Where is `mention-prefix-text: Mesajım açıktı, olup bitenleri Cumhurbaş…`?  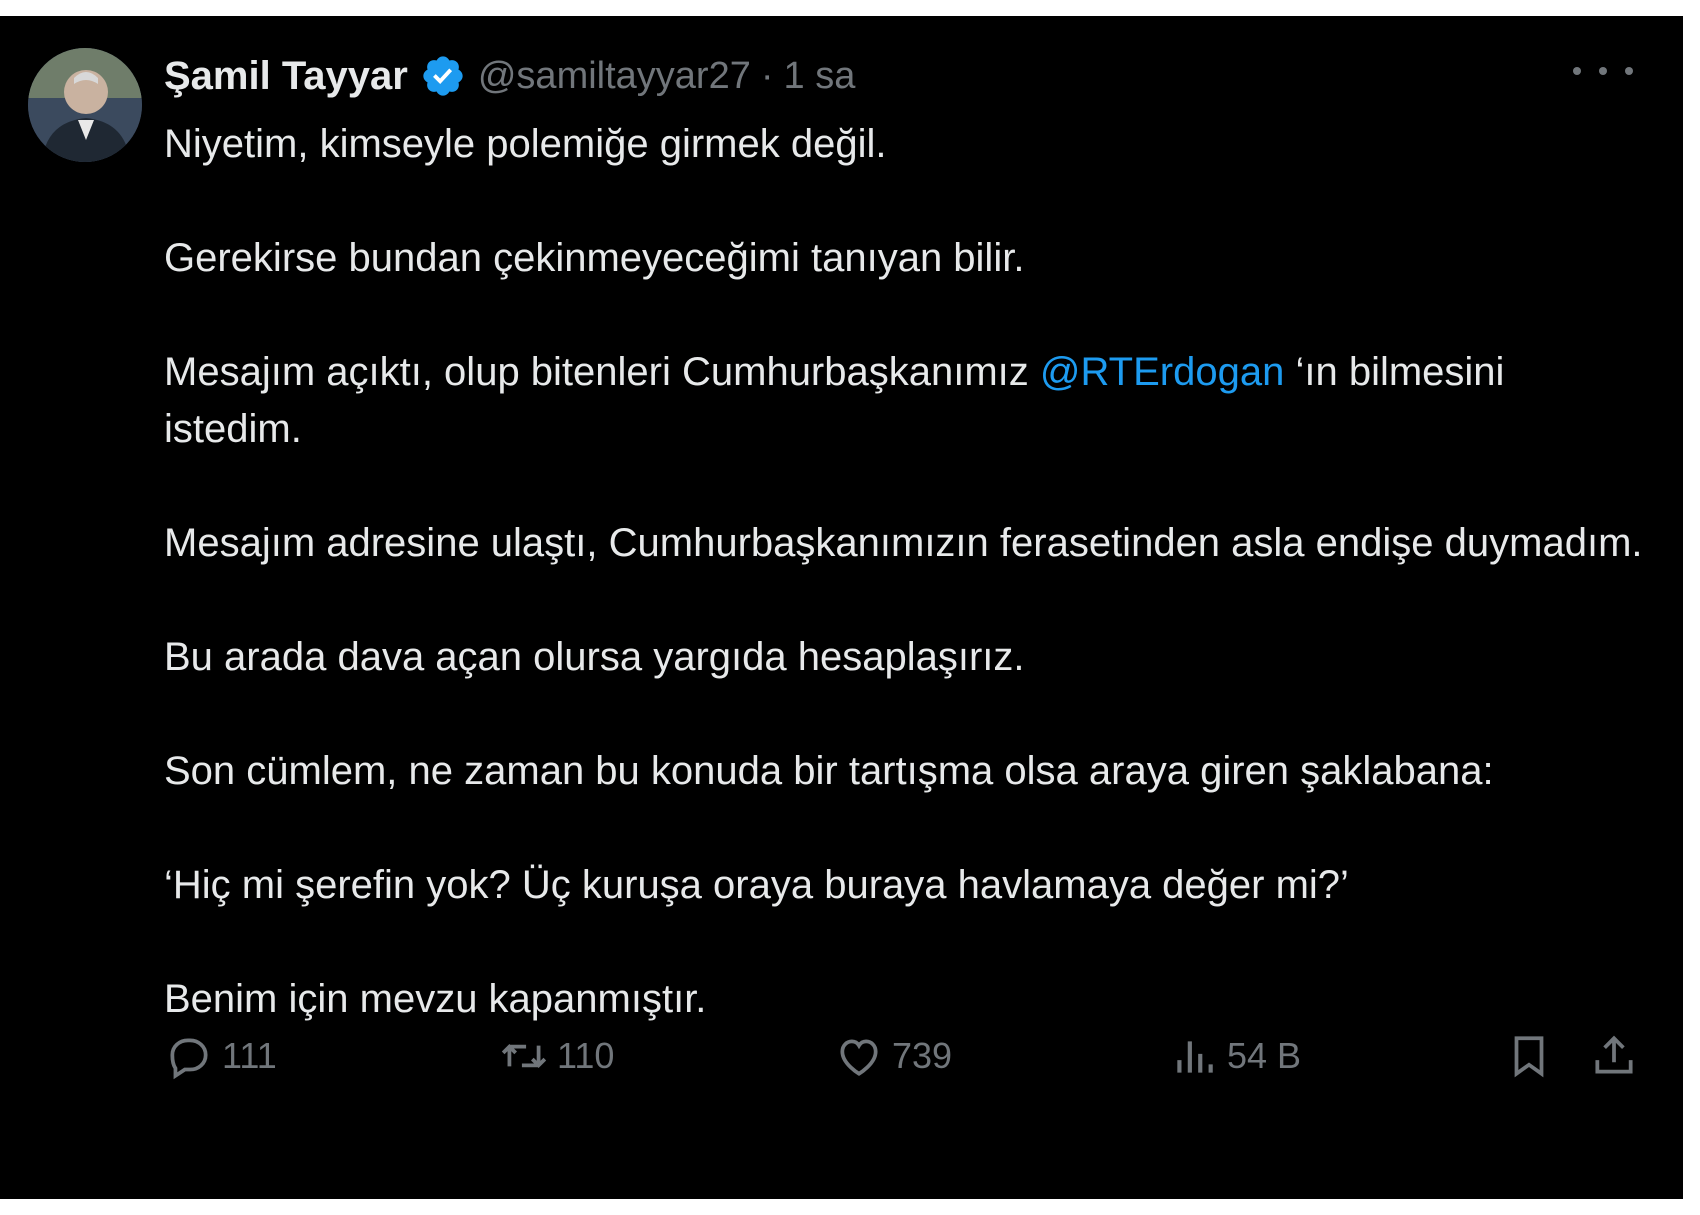
mention-prefix-text: Mesajım açıktı, olup bitenleri Cumhurbaş… is located at coordinates (602, 372).